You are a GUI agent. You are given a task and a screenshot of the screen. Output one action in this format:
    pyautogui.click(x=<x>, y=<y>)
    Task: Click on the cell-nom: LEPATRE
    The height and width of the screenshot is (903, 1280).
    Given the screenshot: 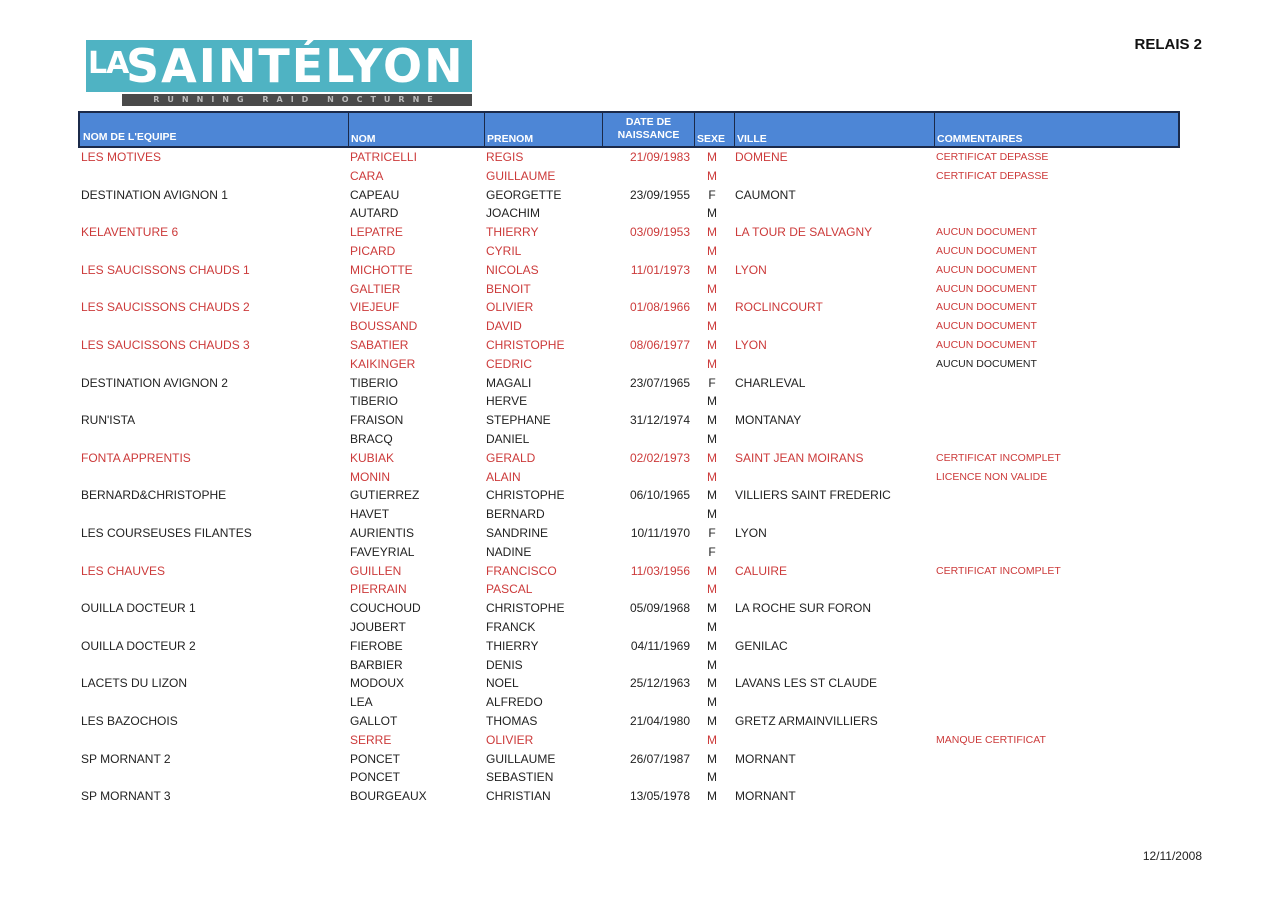 What is the action you would take?
    pyautogui.click(x=376, y=232)
    